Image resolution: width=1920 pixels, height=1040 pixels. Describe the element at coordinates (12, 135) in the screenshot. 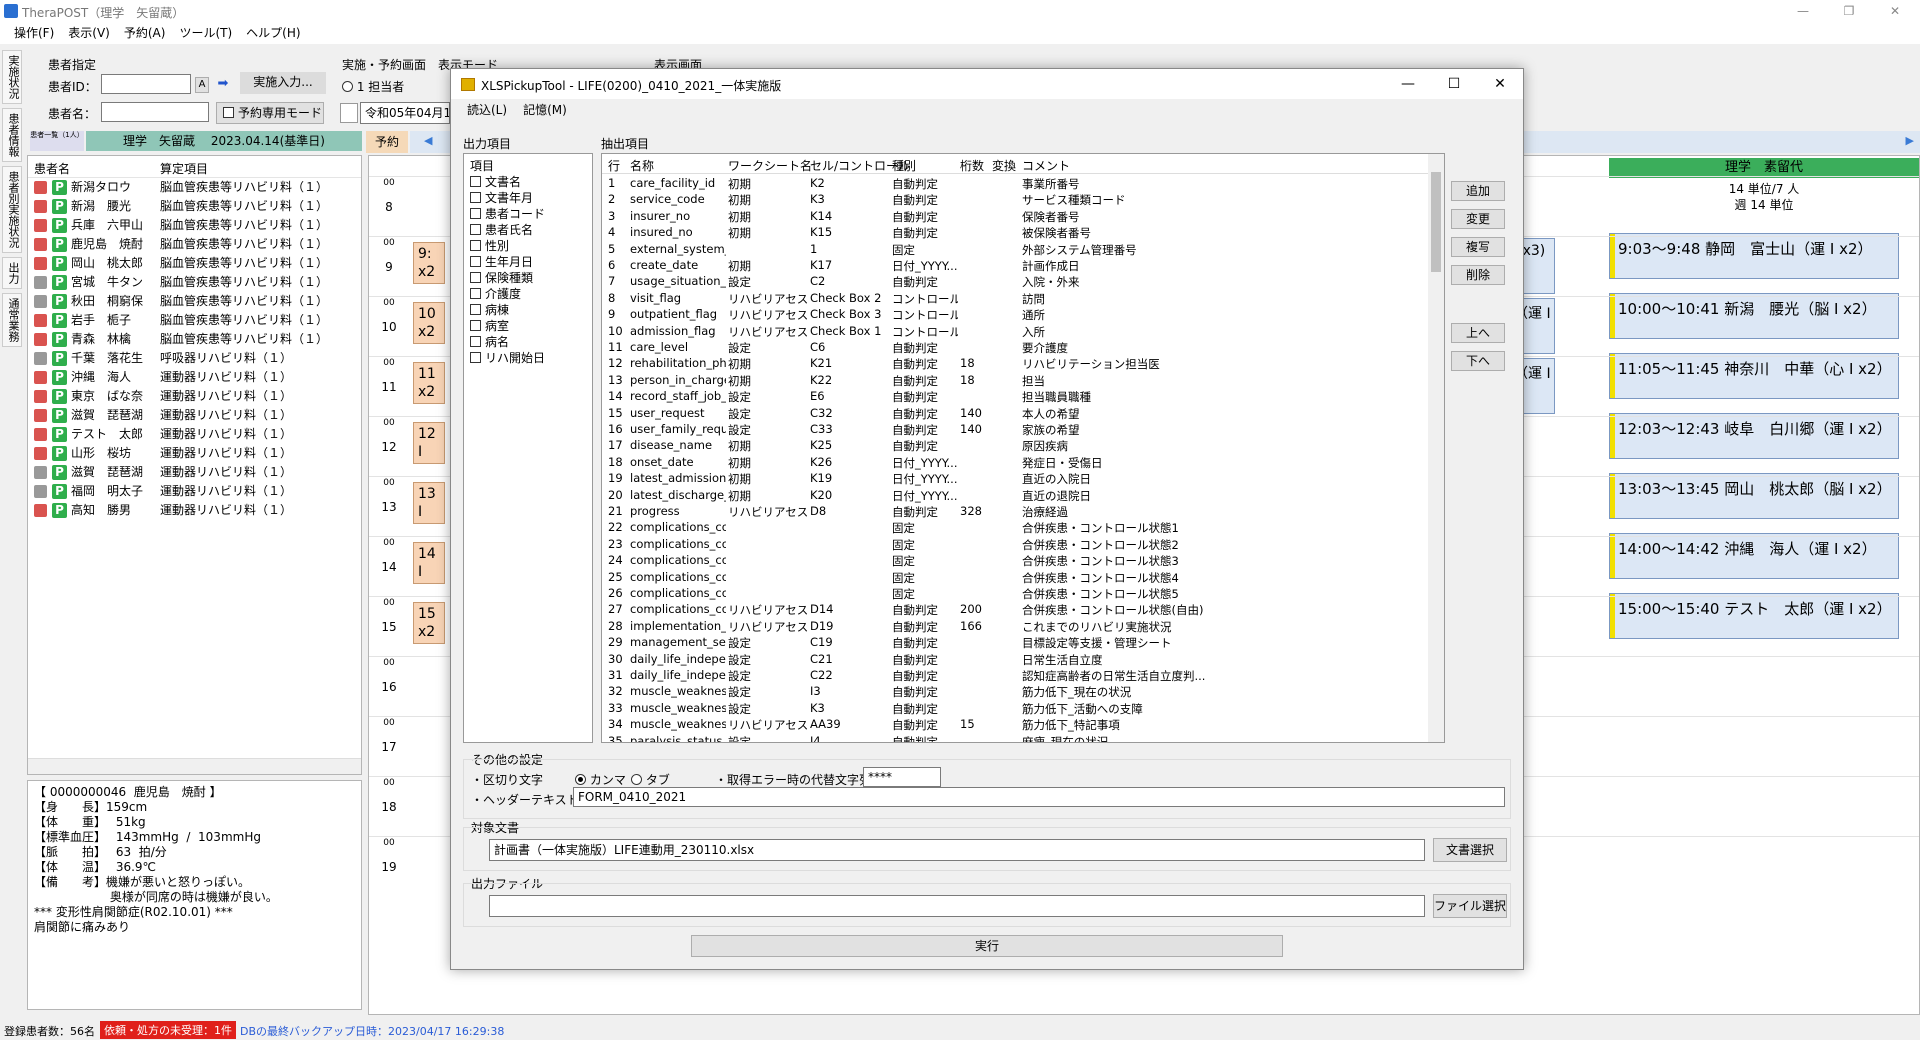

I see `side-tab-patient-info: 患者情報` at that location.